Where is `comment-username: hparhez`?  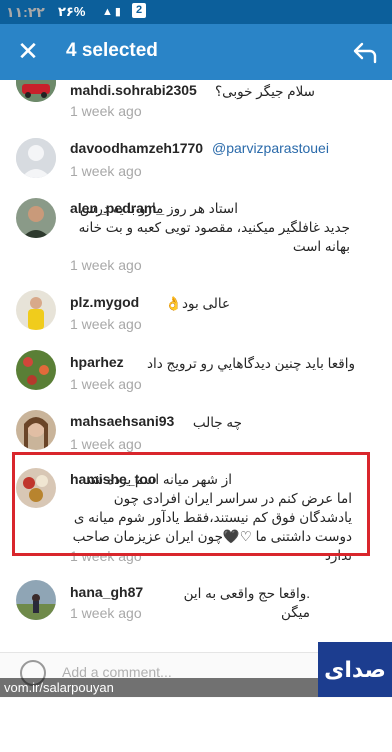 comment-username: hparhez is located at coordinates (97, 362).